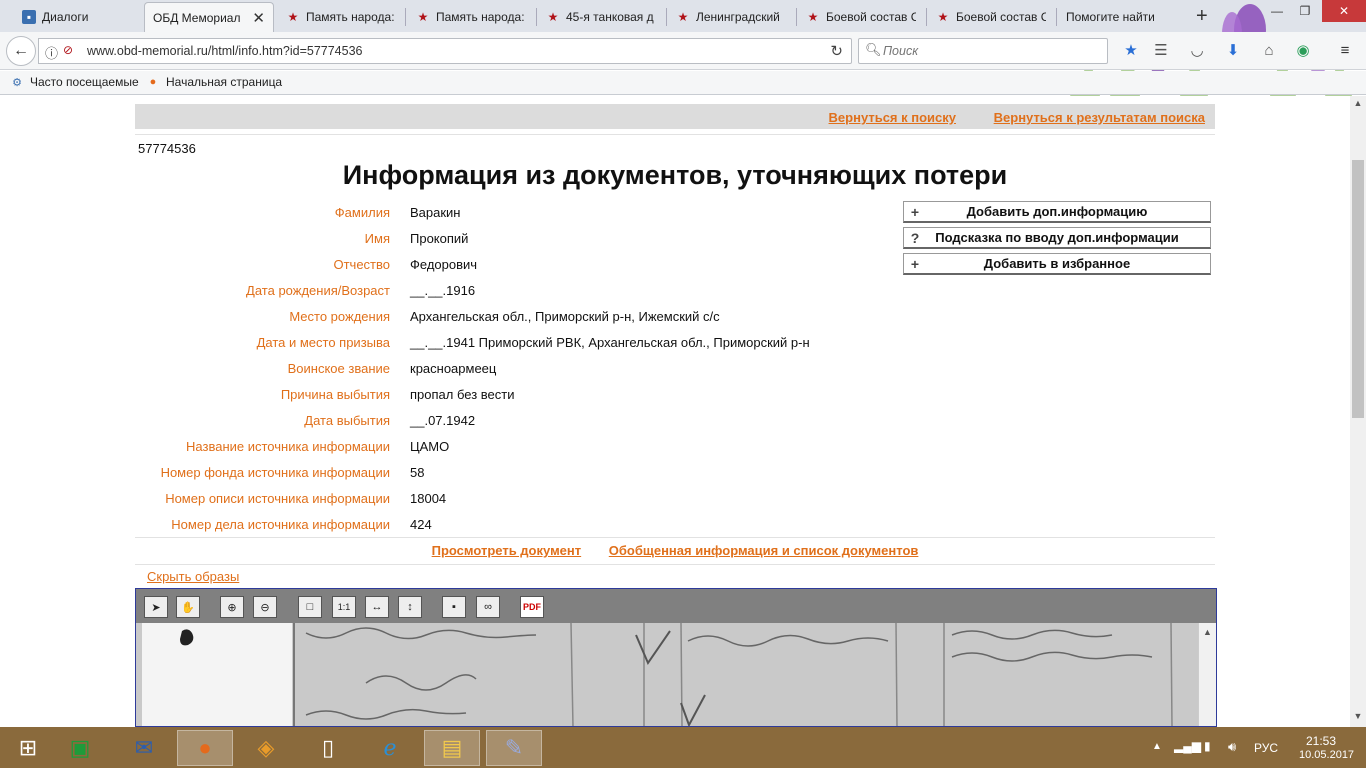 The height and width of the screenshot is (768, 1366). What do you see at coordinates (1358, 718) in the screenshot?
I see `scroll-down-icon: ▼` at bounding box center [1358, 718].